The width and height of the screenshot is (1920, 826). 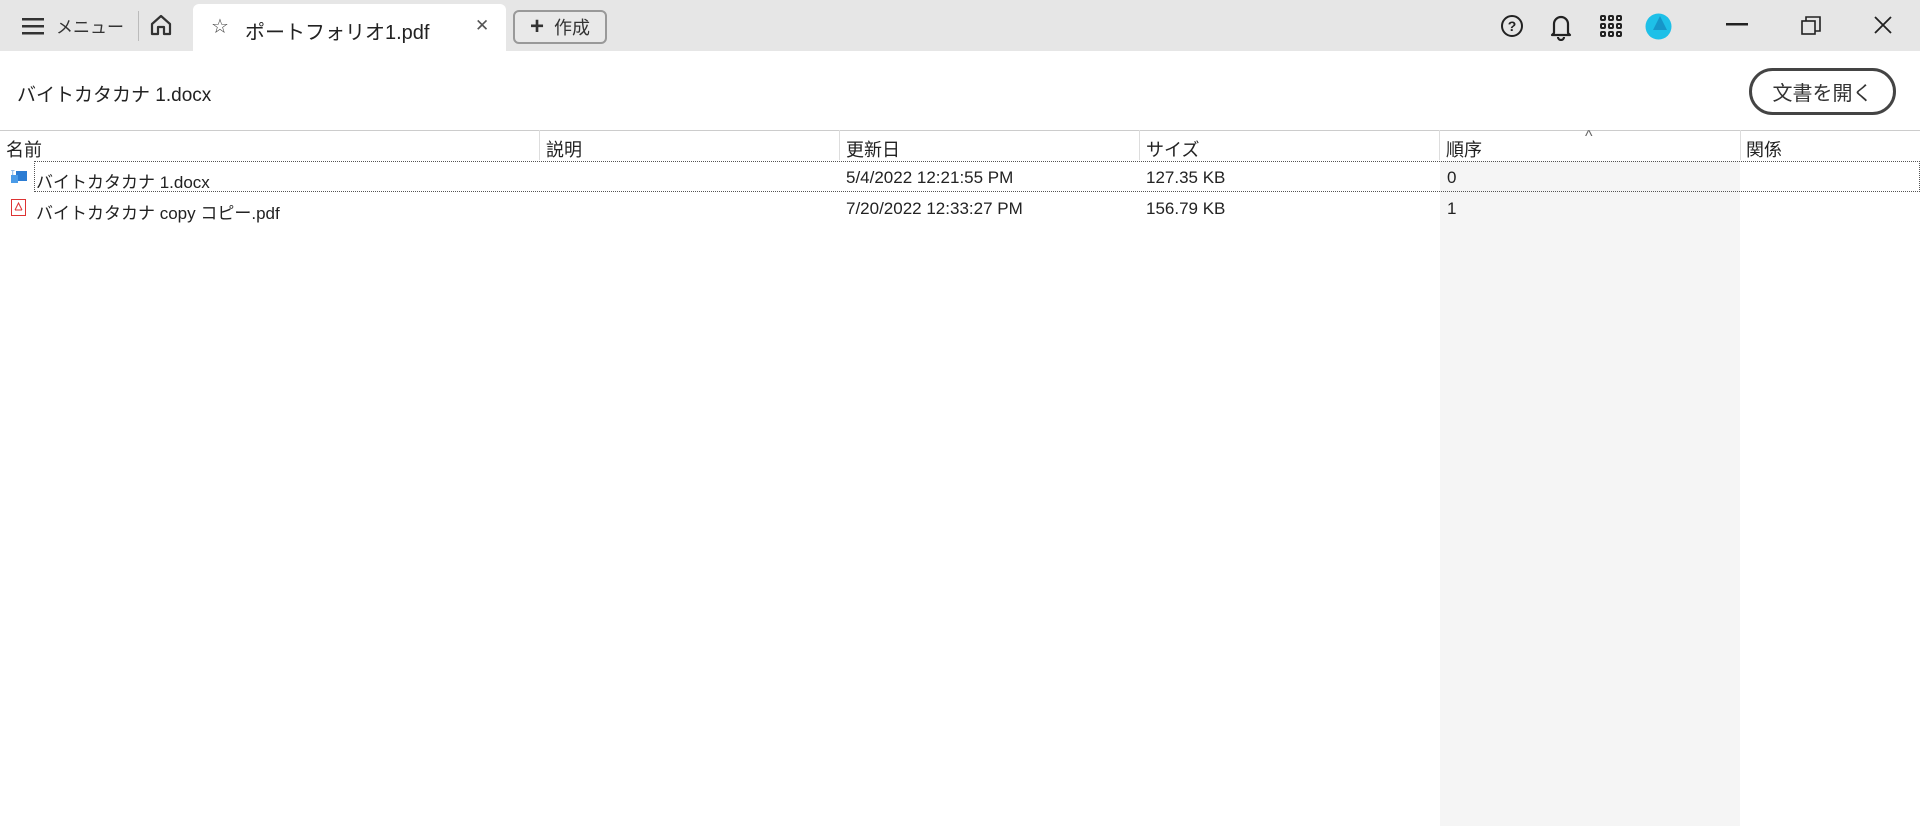 I want to click on file-order: 1, so click(x=1452, y=208).